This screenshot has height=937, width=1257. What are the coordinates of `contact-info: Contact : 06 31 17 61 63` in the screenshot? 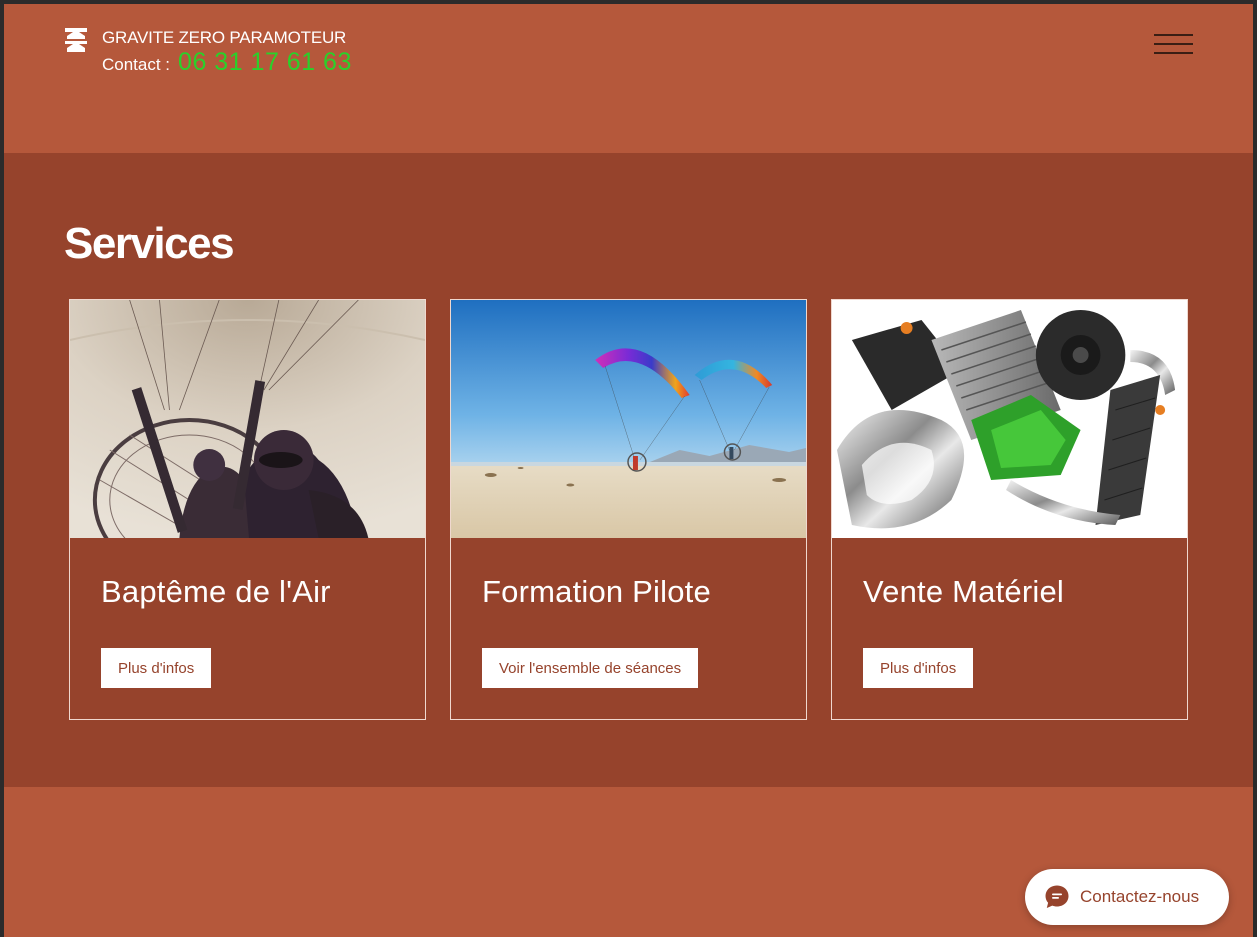 It's located at (227, 62).